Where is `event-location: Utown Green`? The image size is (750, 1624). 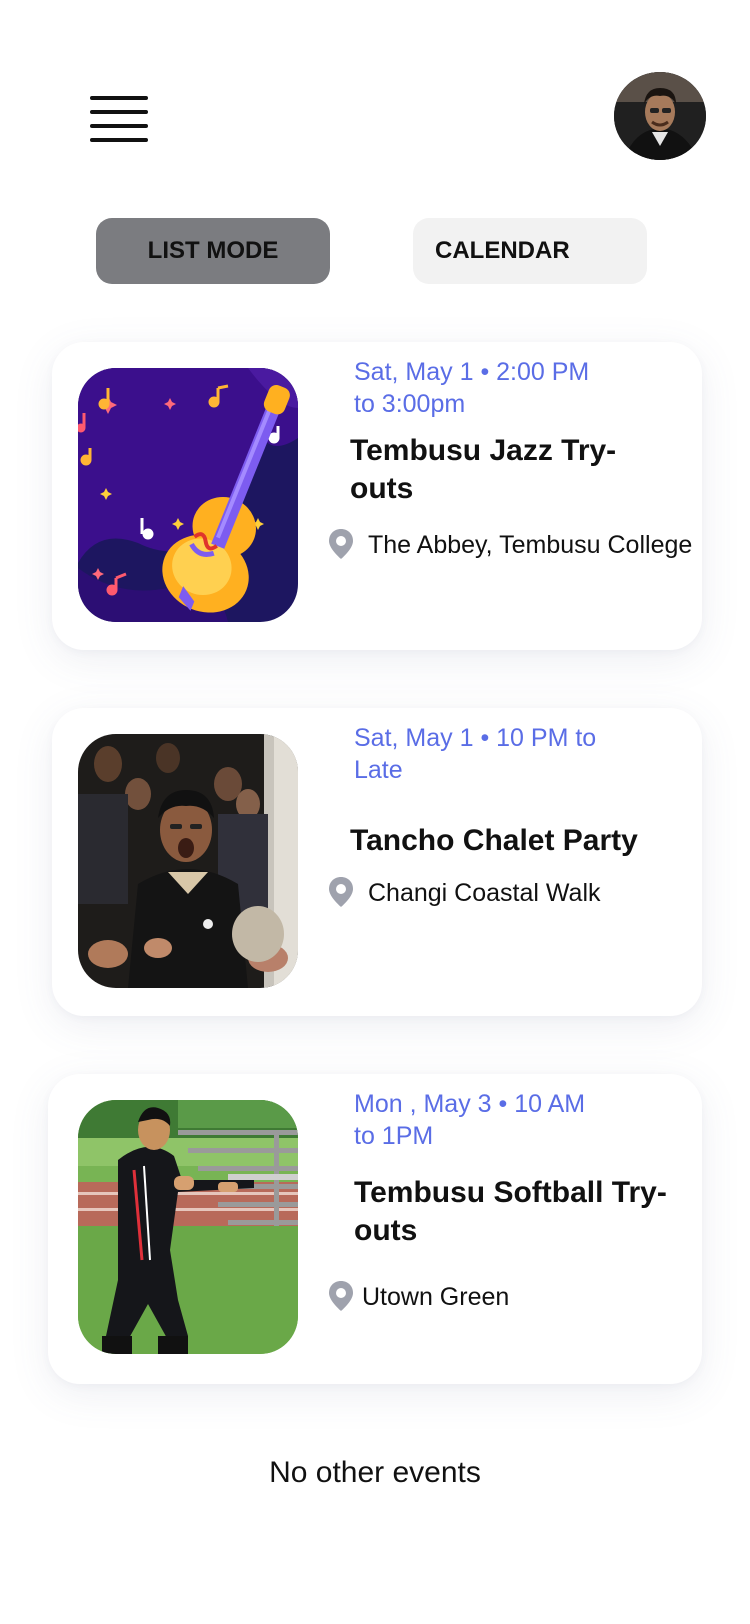 event-location: Utown Green is located at coordinates (436, 1297).